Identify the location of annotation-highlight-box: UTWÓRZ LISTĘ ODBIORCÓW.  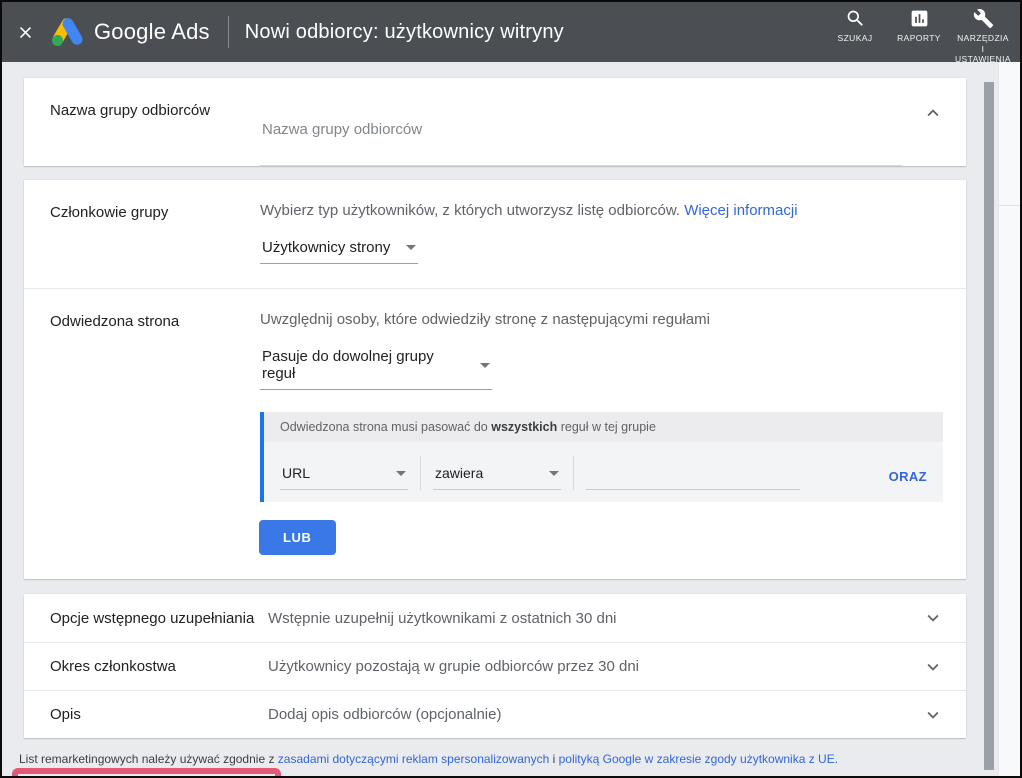
(146, 772).